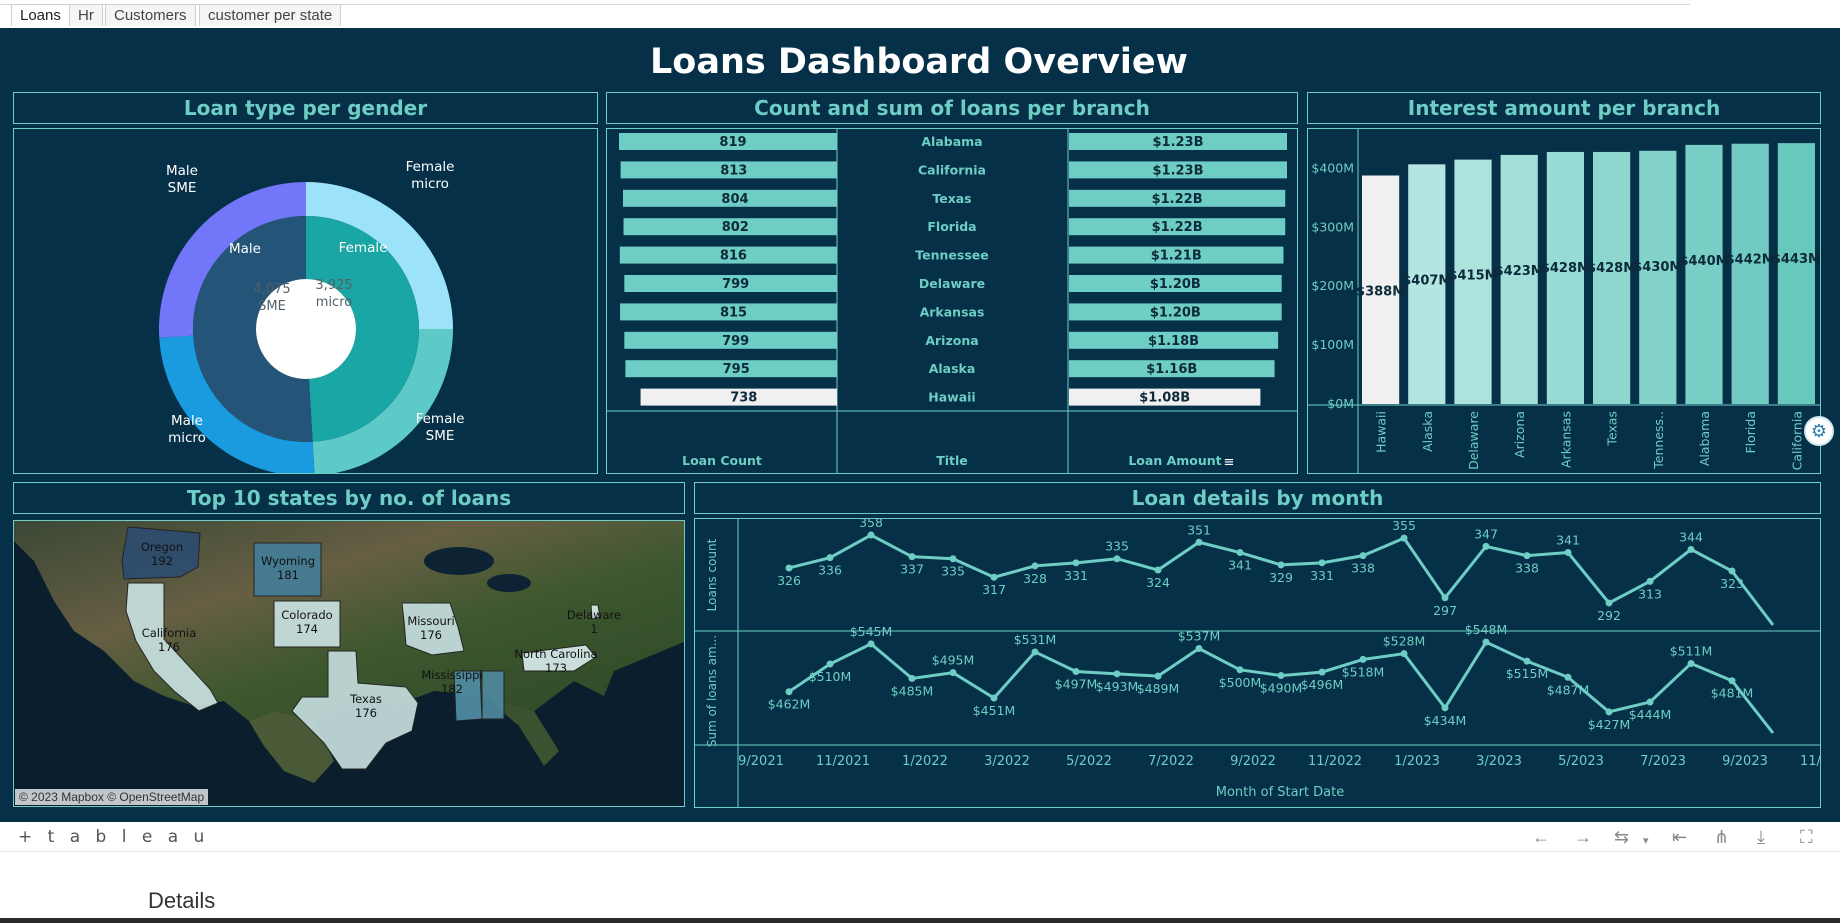 Image resolution: width=1840 pixels, height=923 pixels. I want to click on undo-icon: ←, so click(1541, 837).